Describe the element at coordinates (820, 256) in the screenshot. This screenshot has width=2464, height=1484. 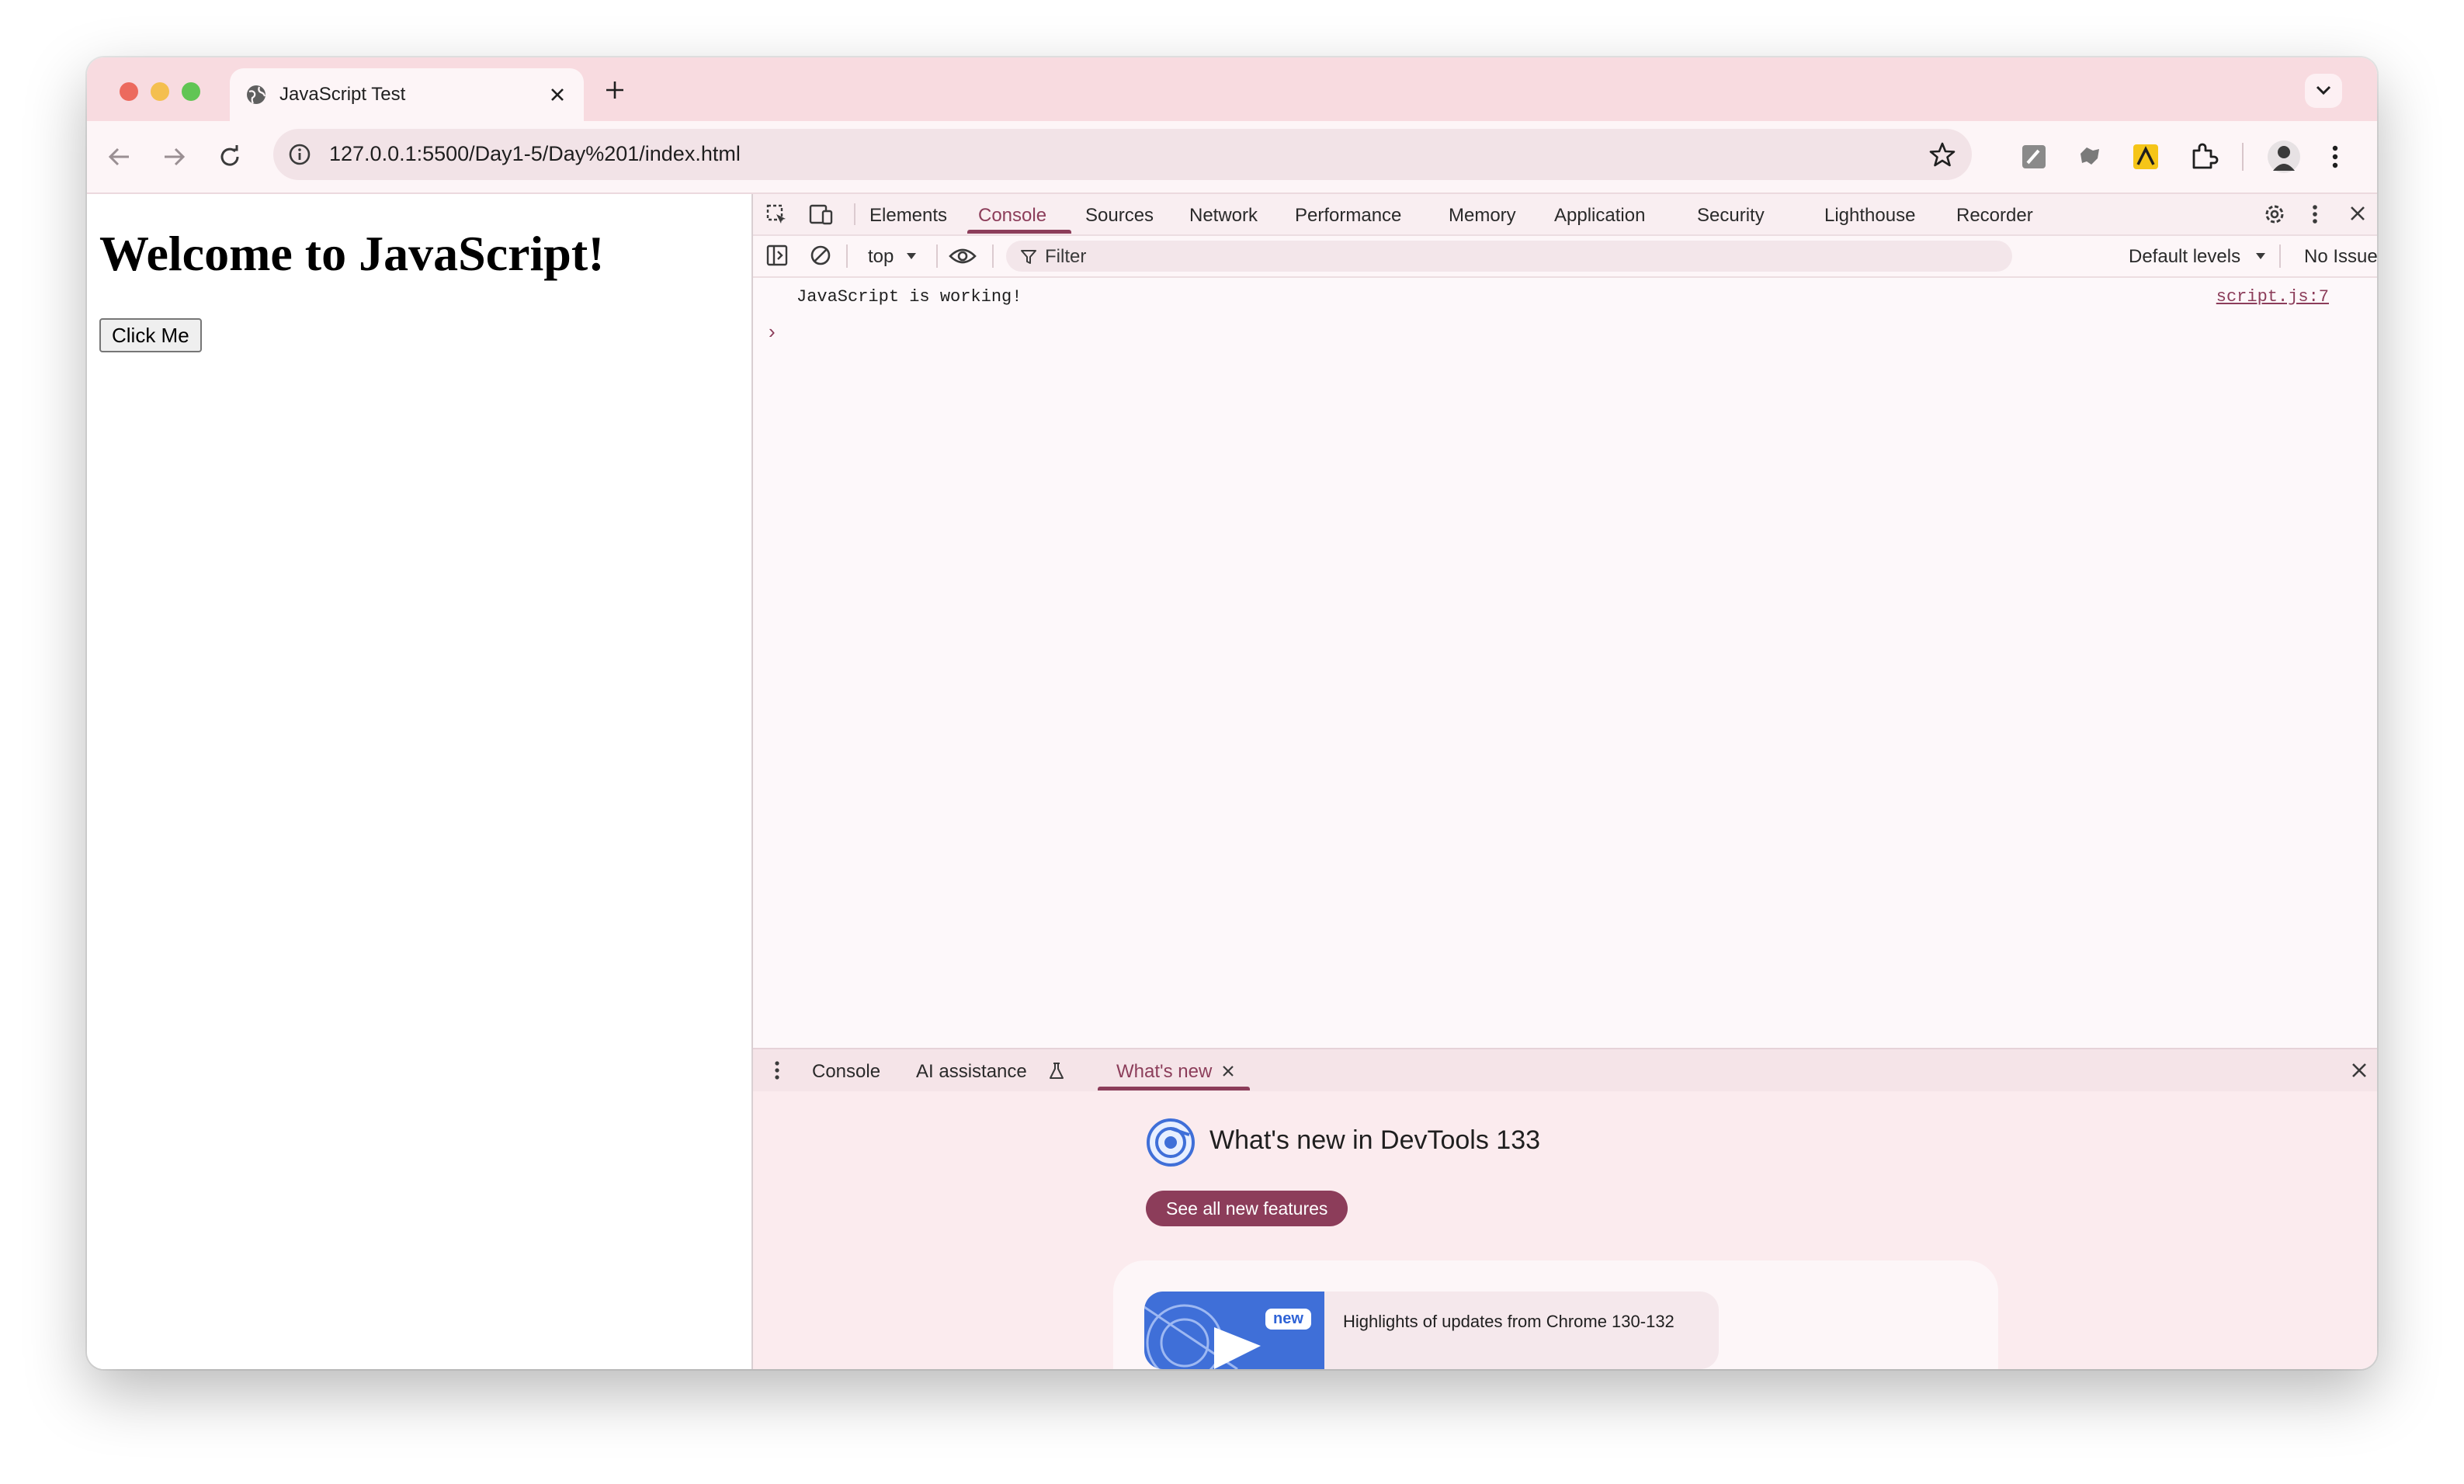
I see `clear-console-icon` at that location.